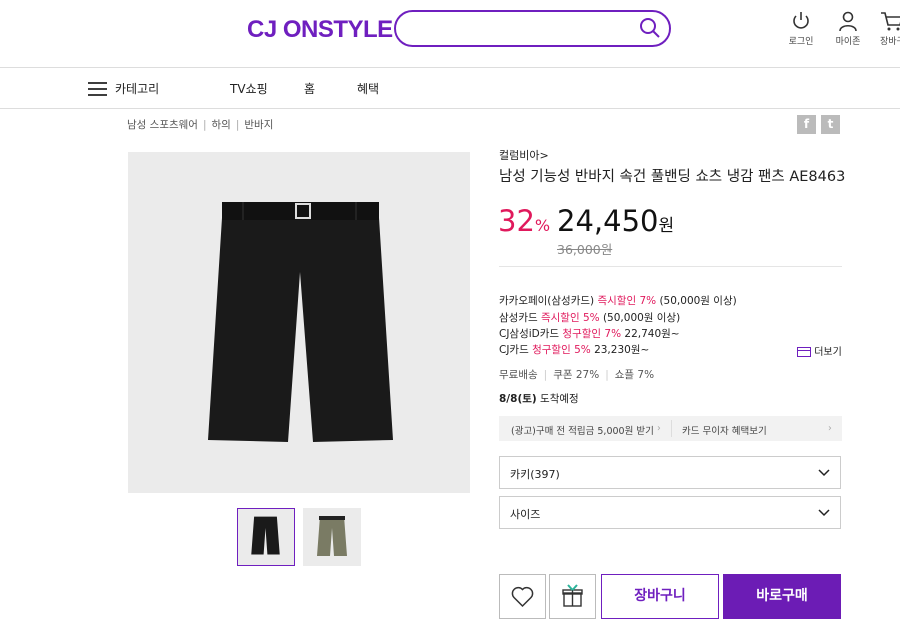 The width and height of the screenshot is (900, 632). Describe the element at coordinates (309, 88) in the screenshot. I see `nav-home: 홈` at that location.